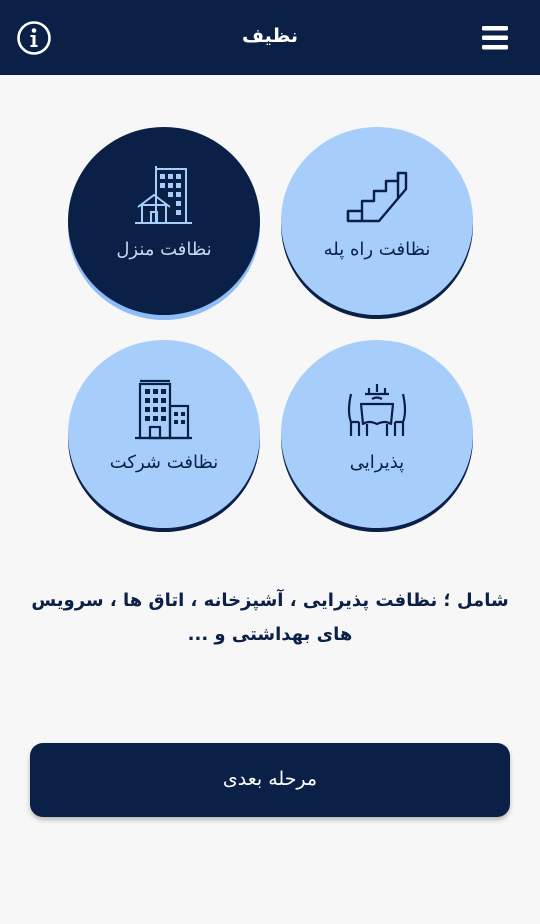 This screenshot has height=924, width=540. Describe the element at coordinates (164, 412) in the screenshot. I see `office-building-icon` at that location.